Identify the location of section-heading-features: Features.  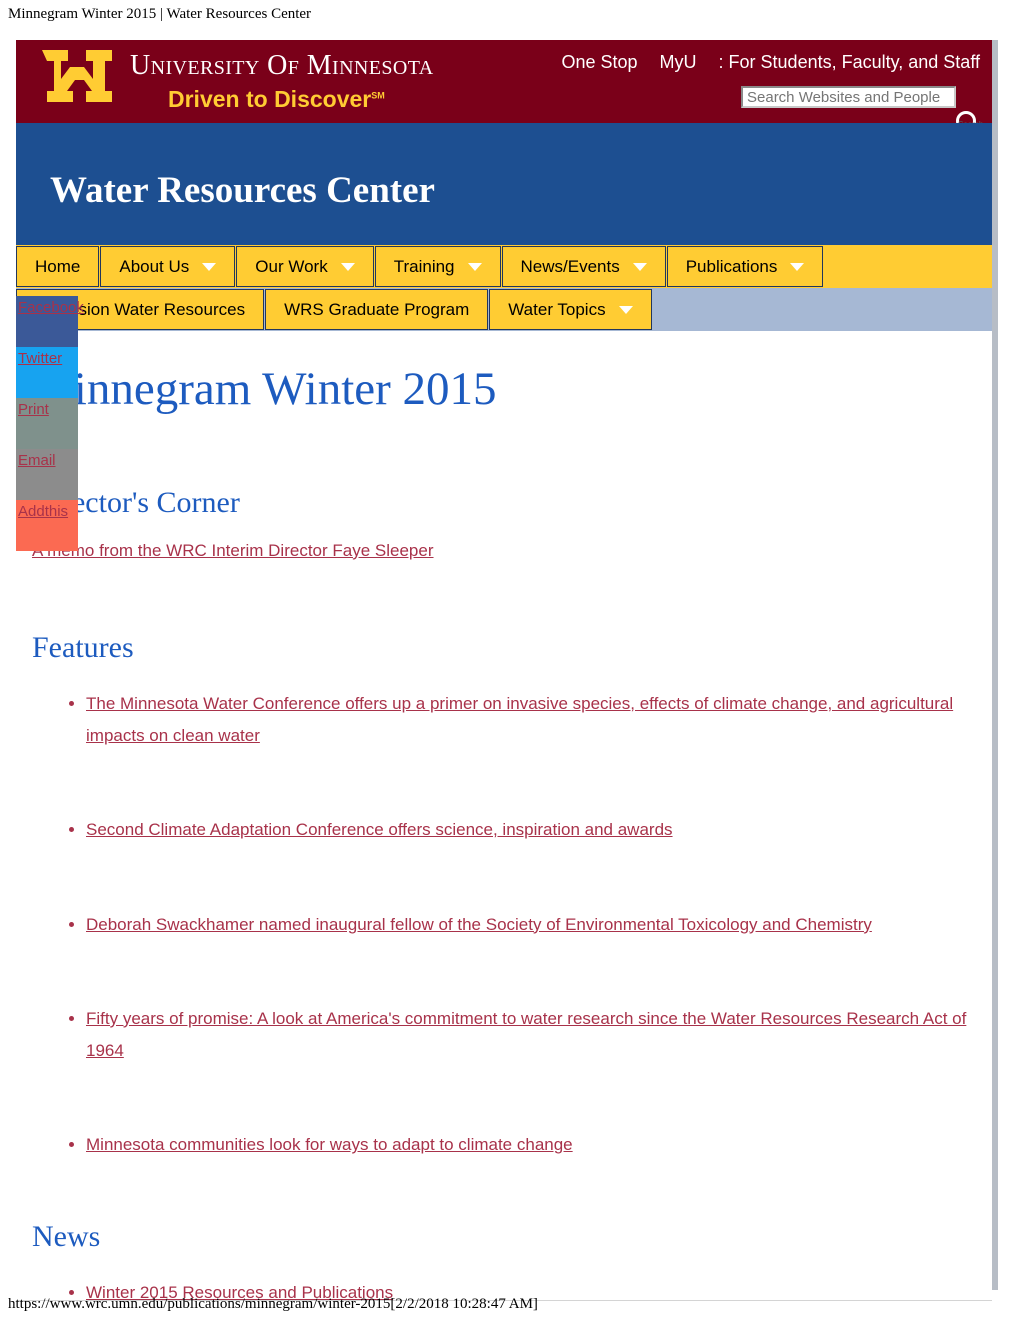
(83, 647).